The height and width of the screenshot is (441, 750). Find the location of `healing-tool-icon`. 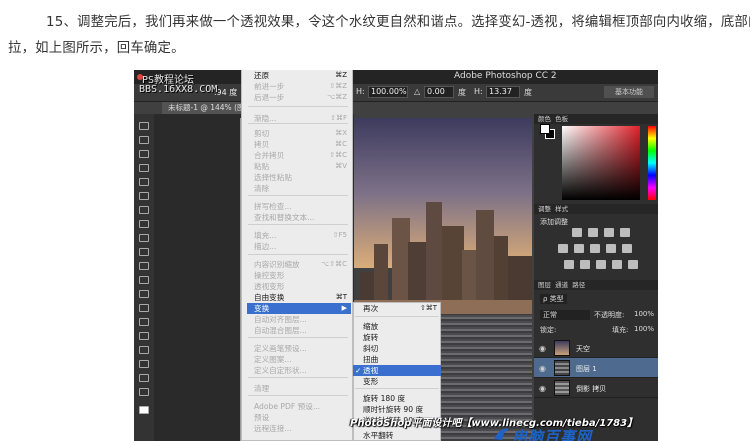

healing-tool-icon is located at coordinates (144, 210).